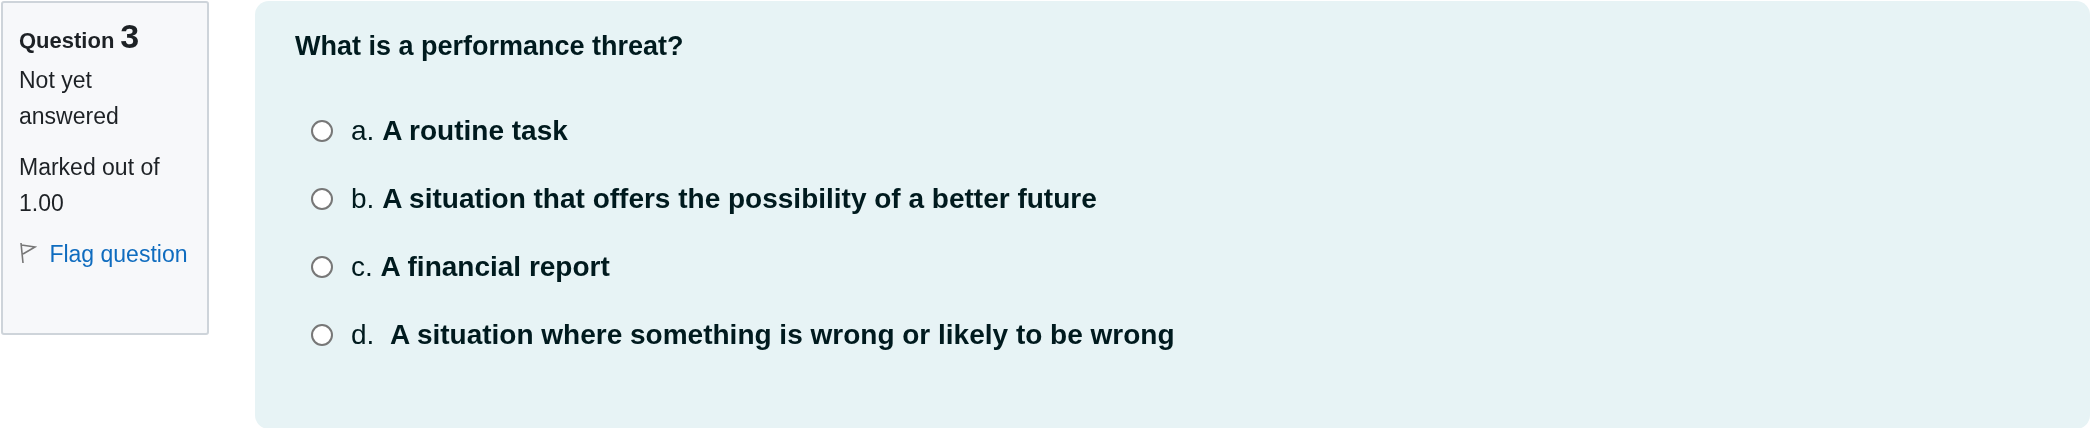 The width and height of the screenshot is (2090, 428). Describe the element at coordinates (724, 199) in the screenshot. I see `option-label: b. A situation that offers the possibility of a better future` at that location.